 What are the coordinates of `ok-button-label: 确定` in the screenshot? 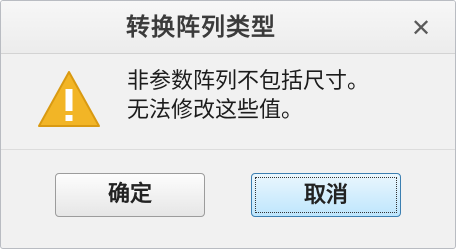 It's located at (129, 194).